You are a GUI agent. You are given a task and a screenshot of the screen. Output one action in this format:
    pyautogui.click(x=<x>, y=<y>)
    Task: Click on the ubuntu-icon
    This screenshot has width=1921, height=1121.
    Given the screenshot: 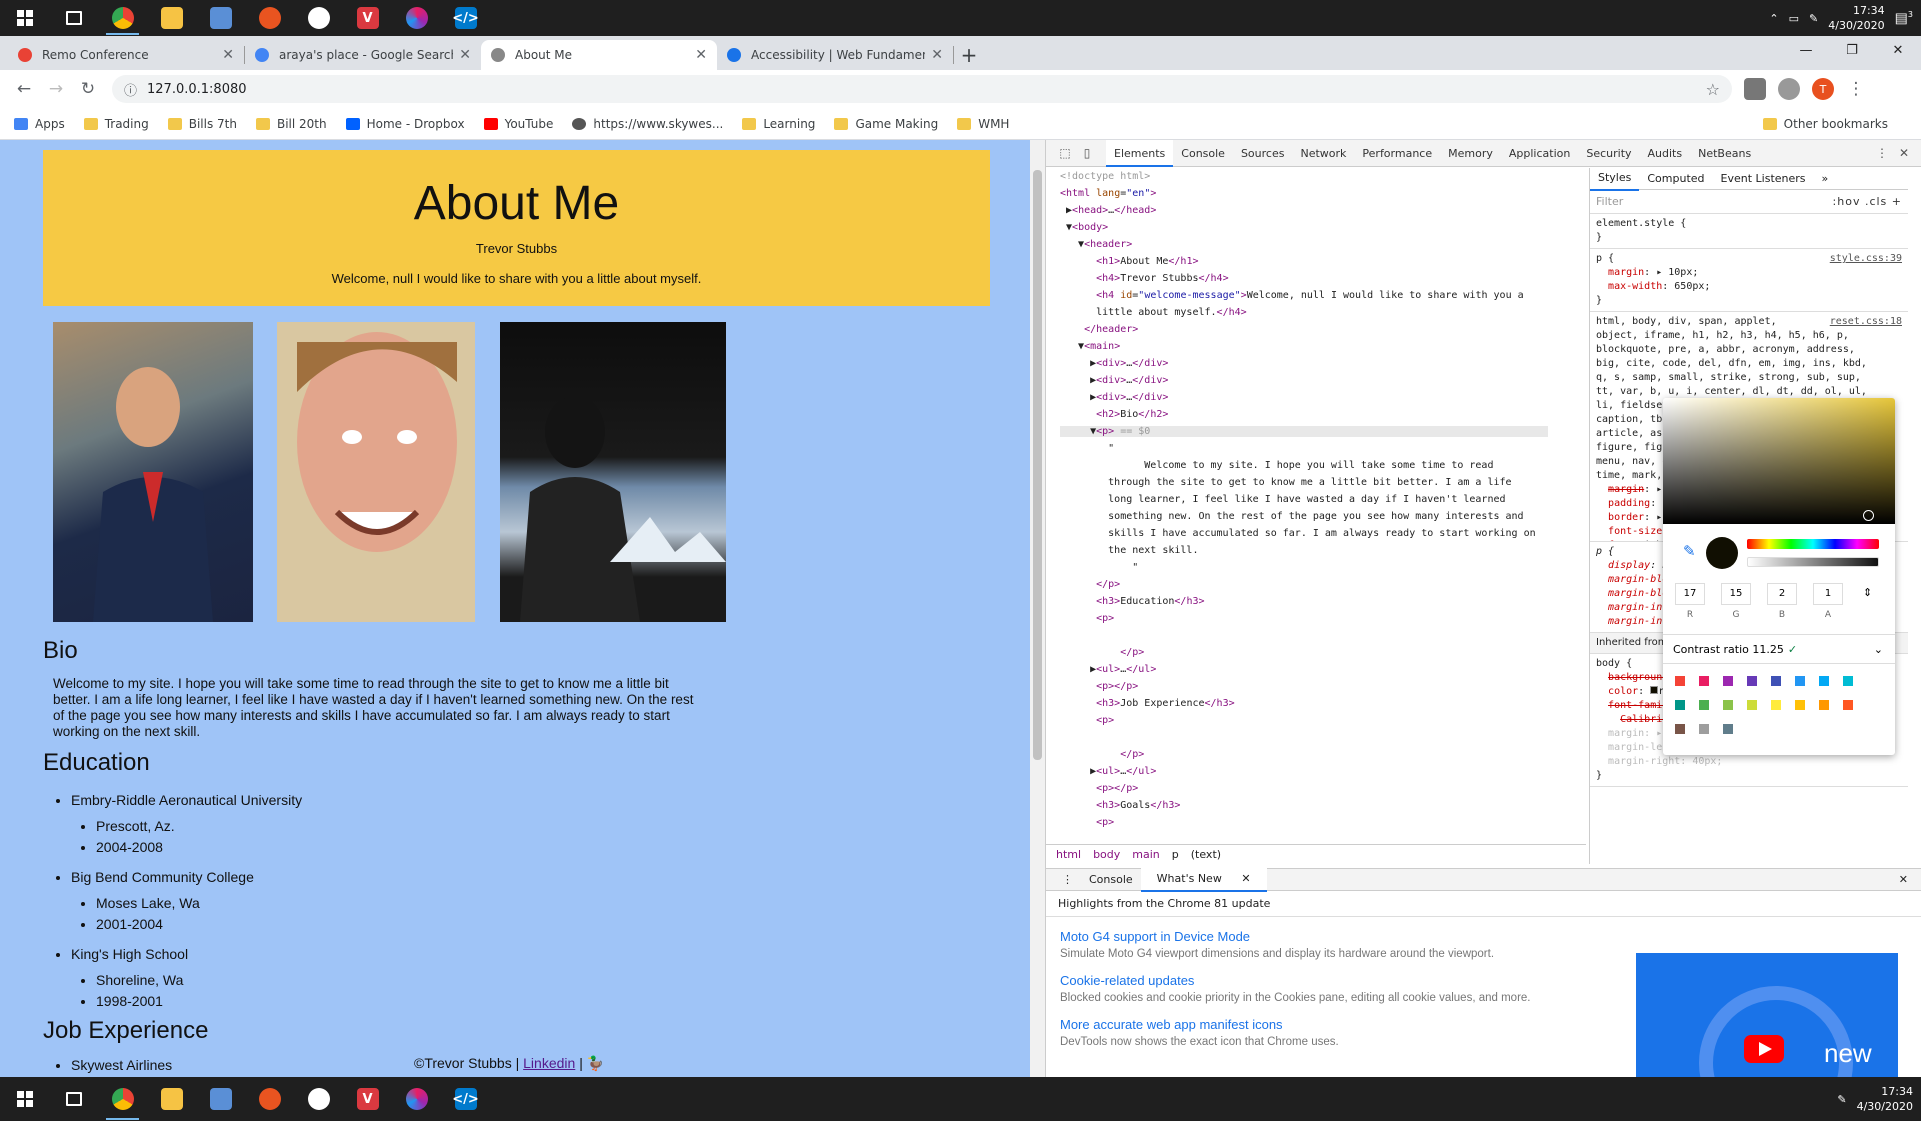 What is the action you would take?
    pyautogui.click(x=269, y=18)
    